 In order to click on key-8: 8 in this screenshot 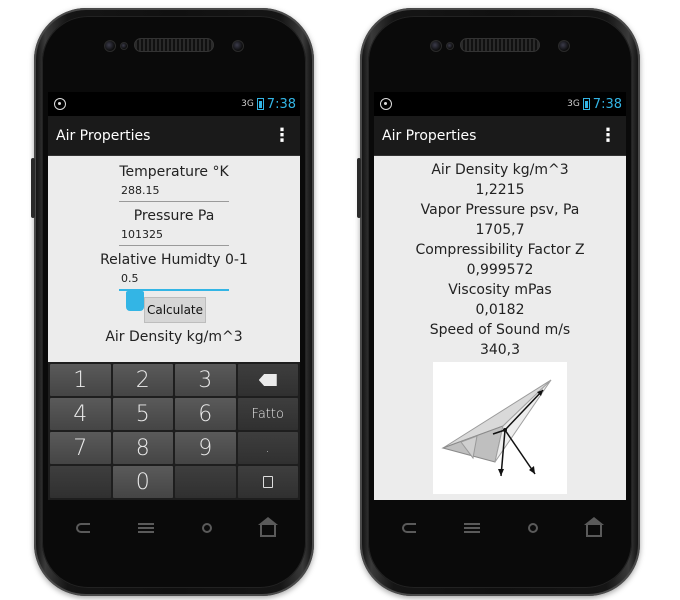, I will do `click(142, 448)`.